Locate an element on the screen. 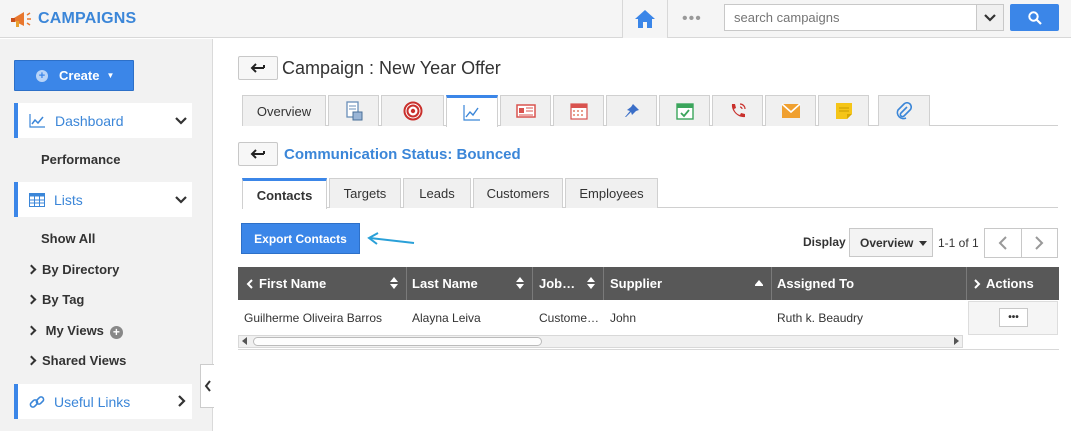 The width and height of the screenshot is (1071, 431). tab-pins is located at coordinates (631, 110).